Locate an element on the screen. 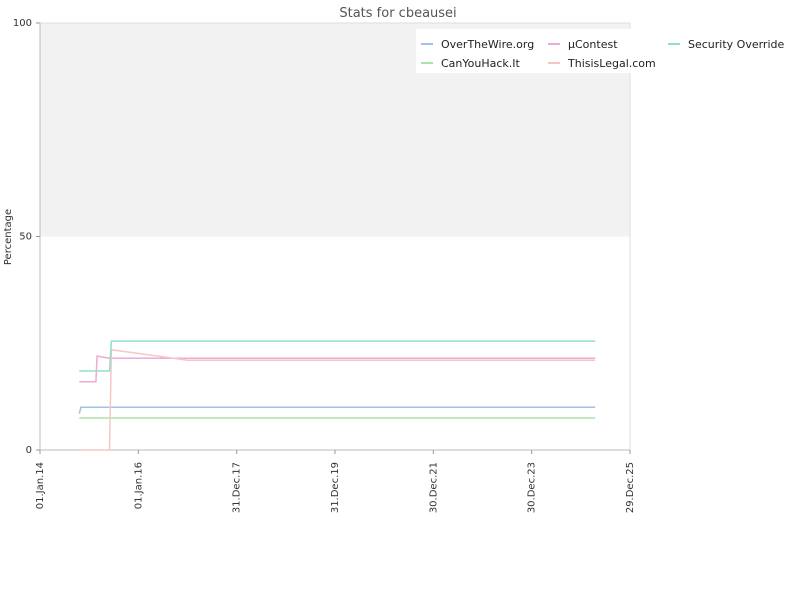 The height and width of the screenshot is (600, 800). legend-label: CanYouHack.It is located at coordinates (481, 63).